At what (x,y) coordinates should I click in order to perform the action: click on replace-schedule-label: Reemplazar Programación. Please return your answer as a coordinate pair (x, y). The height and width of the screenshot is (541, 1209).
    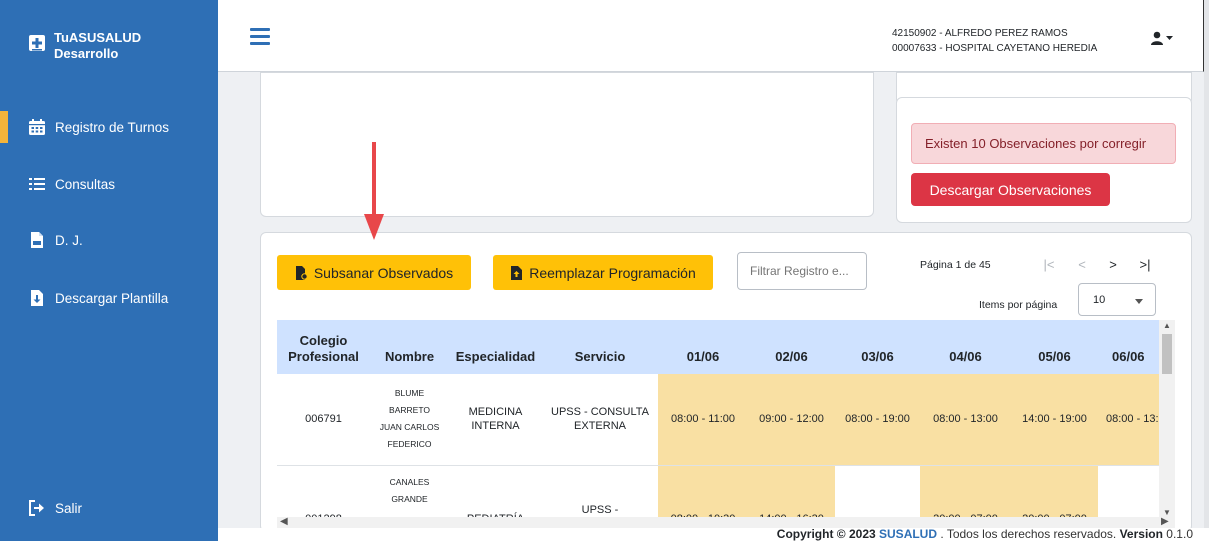
    Looking at the image, I should click on (612, 272).